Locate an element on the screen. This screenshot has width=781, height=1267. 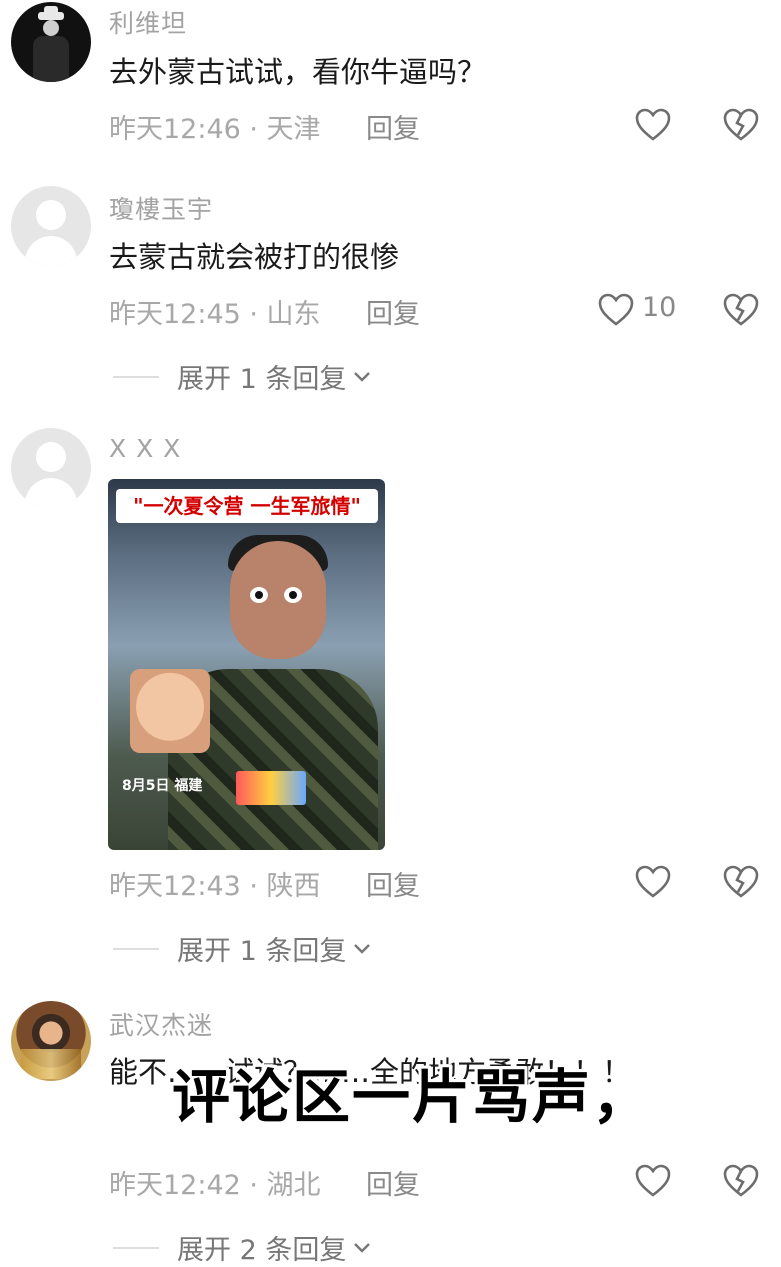
expand-replies-button: 展开 2 条回复 is located at coordinates (242, 1247).